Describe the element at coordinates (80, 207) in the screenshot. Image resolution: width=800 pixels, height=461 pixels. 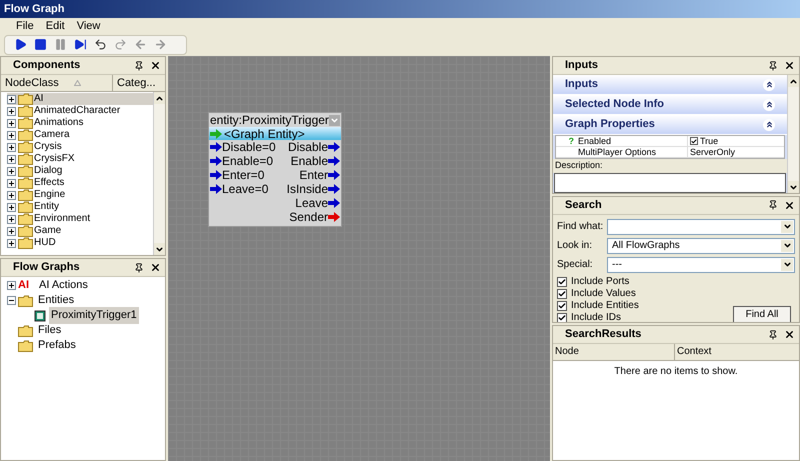
I see `tree-item: Entity` at that location.